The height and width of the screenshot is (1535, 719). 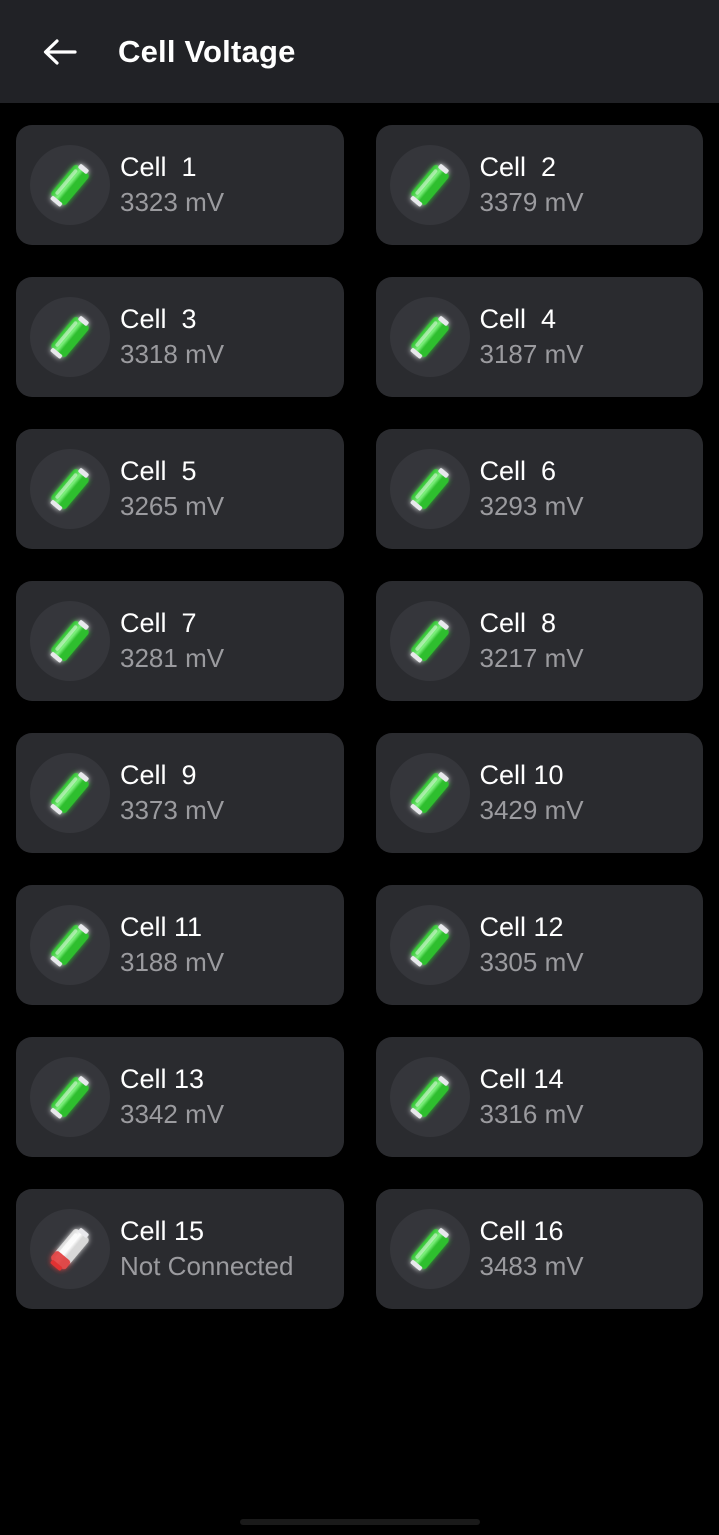 I want to click on cell-card: Cell 7 3281 mV, so click(x=180, y=641).